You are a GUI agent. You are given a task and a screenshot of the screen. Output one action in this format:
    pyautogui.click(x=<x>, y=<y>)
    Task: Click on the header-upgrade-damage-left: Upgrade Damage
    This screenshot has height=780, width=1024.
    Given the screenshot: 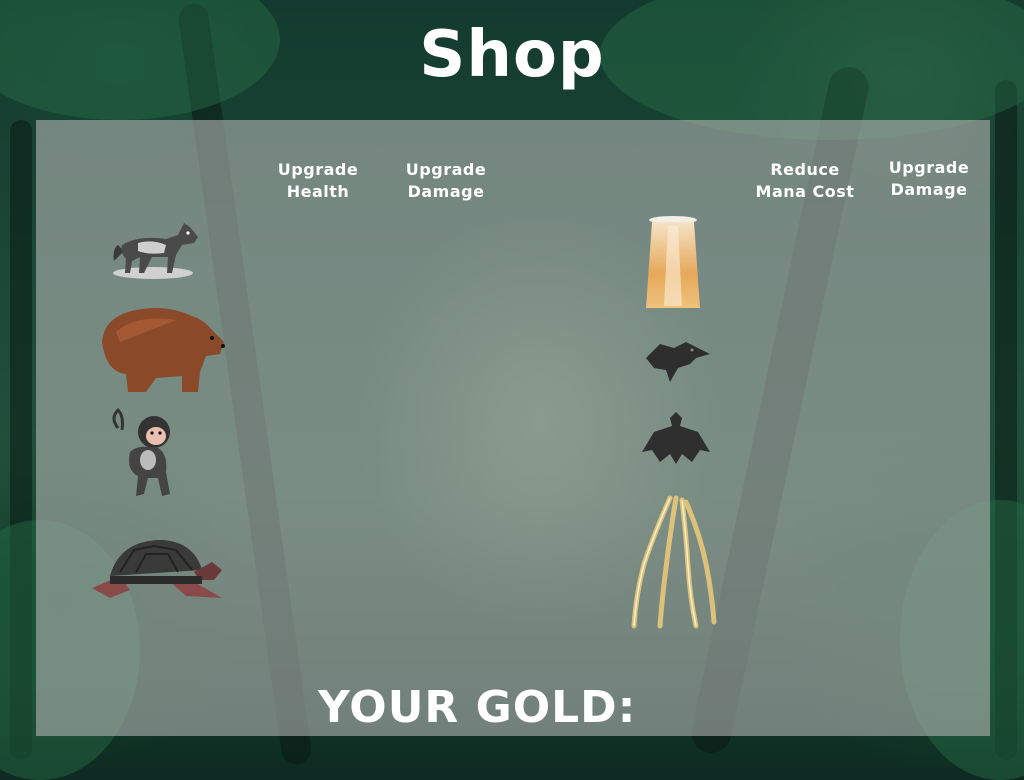 What is the action you would take?
    pyautogui.click(x=446, y=180)
    